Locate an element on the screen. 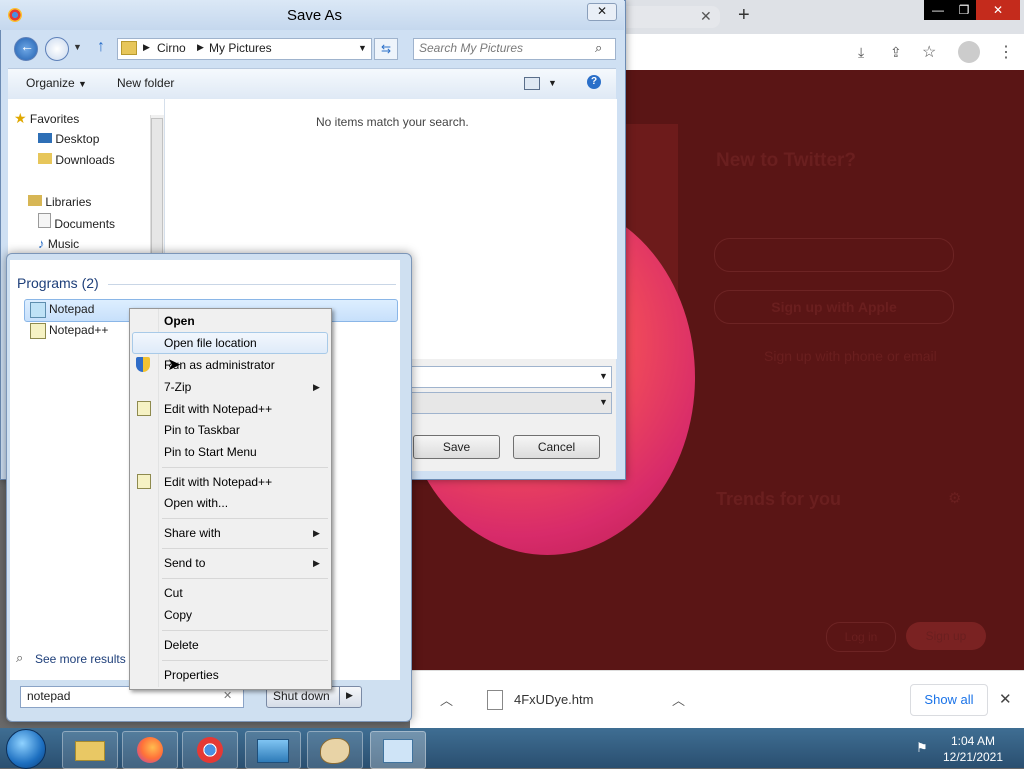  settings-gear-icon: ⚙ is located at coordinates (954, 498).